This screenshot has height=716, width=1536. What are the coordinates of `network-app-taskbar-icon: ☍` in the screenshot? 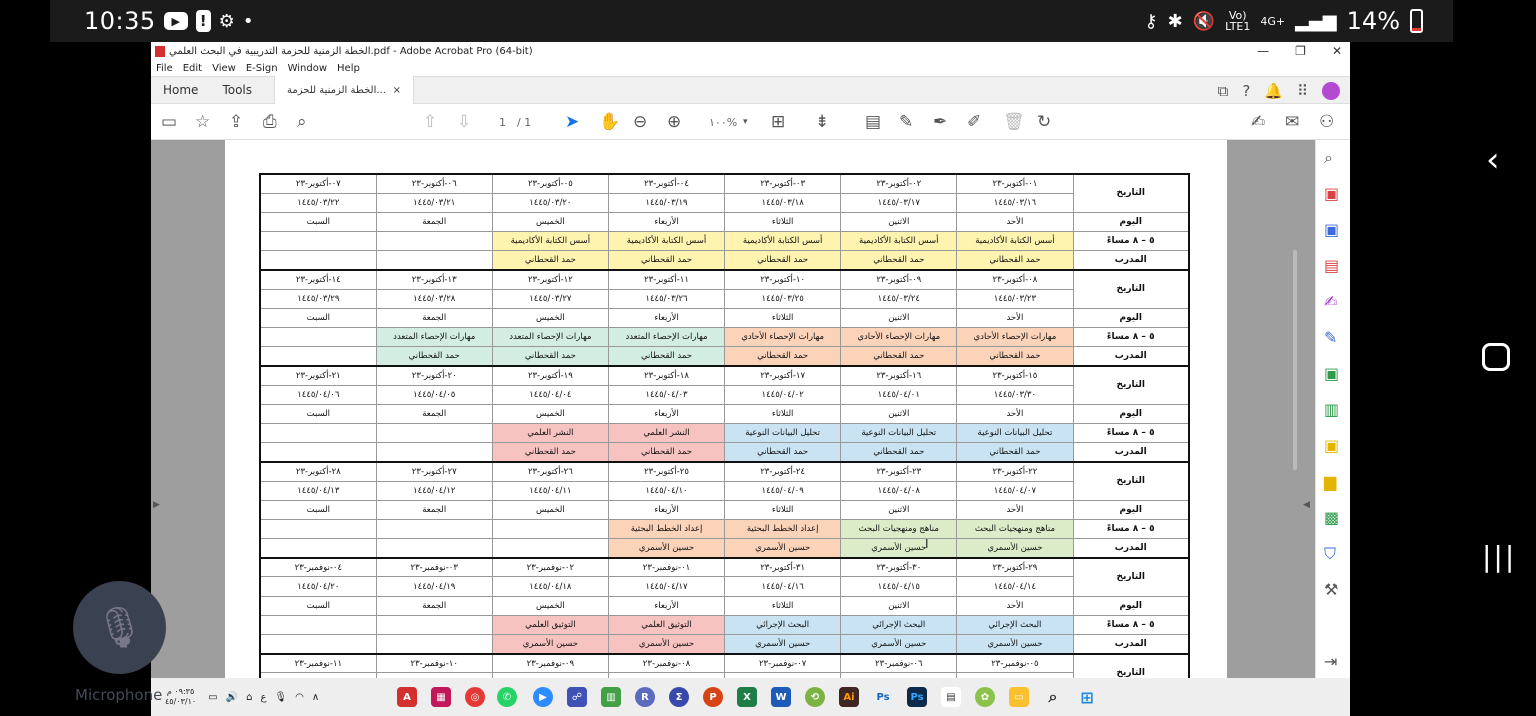 It's located at (577, 697).